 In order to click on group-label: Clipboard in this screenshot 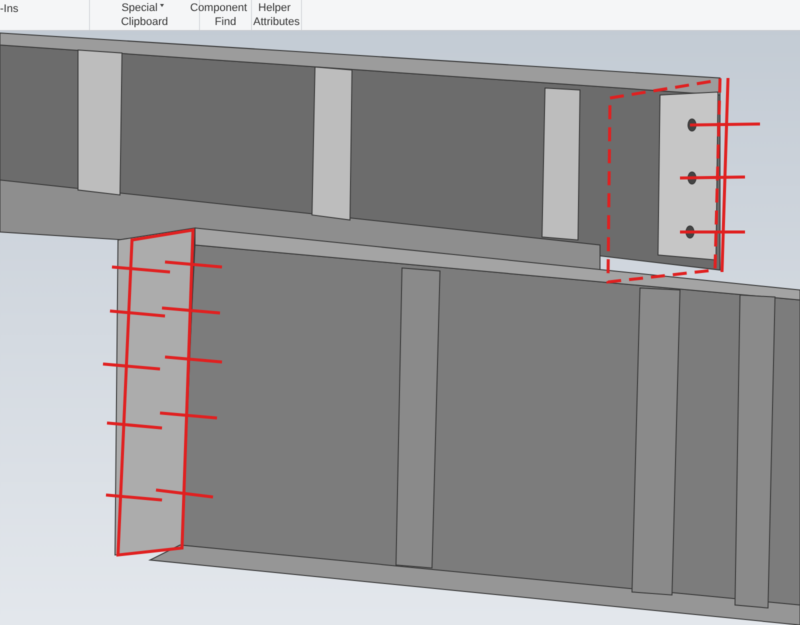, I will do `click(144, 22)`.